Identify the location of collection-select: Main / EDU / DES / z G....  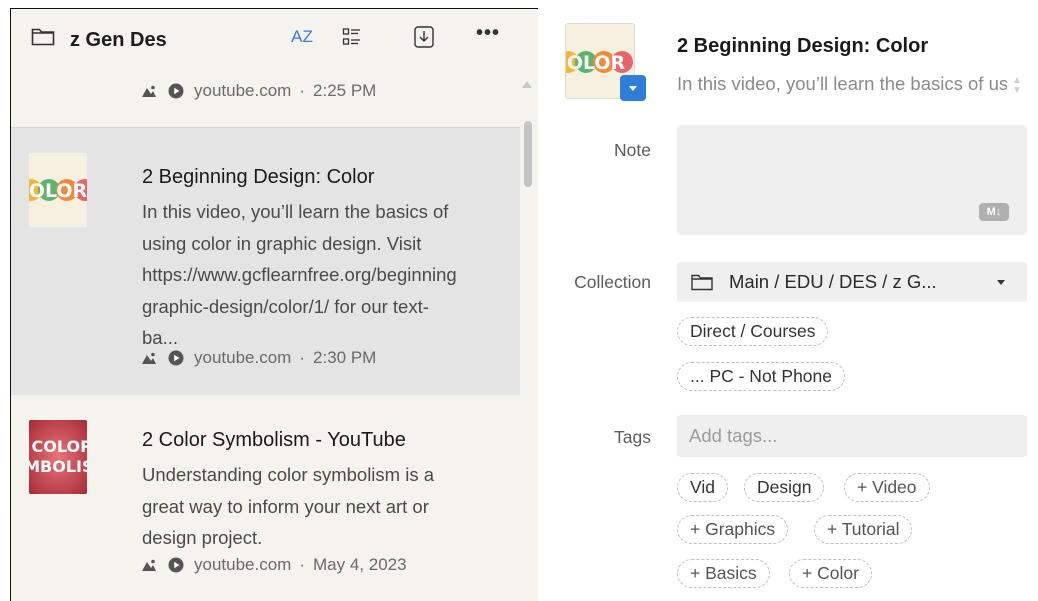
(852, 282).